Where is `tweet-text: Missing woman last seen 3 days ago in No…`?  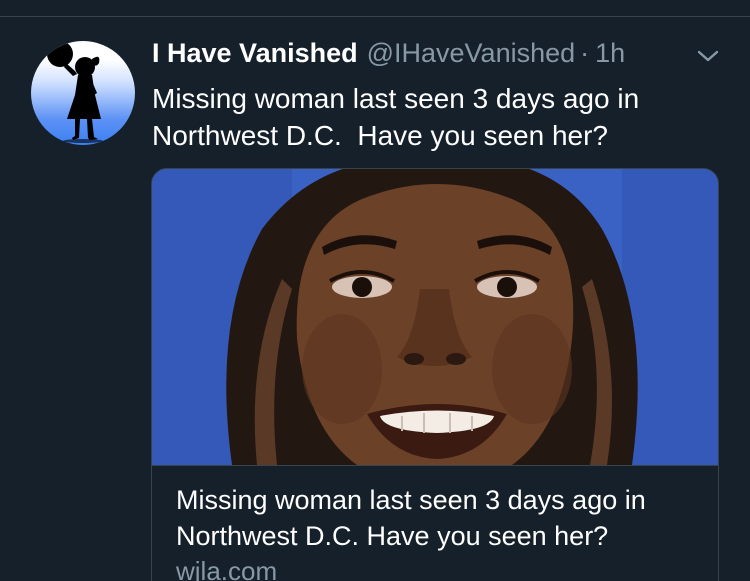 tweet-text: Missing woman last seen 3 days ago in No… is located at coordinates (399, 117).